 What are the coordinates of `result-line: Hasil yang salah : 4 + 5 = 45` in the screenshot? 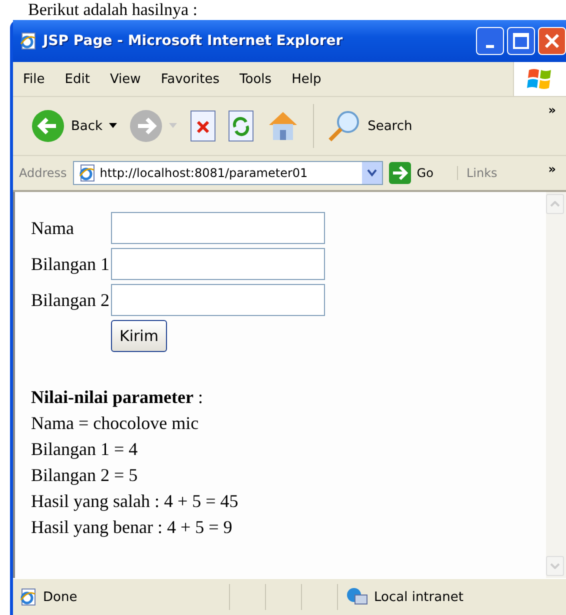 It's located at (135, 501).